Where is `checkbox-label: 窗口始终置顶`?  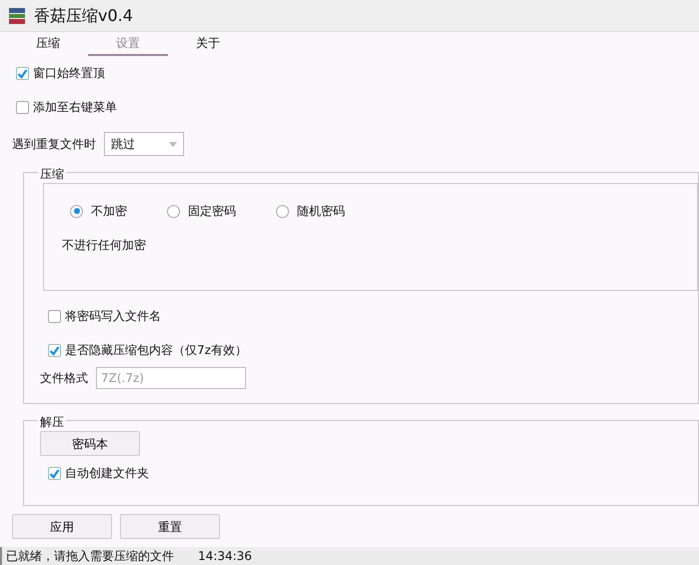
checkbox-label: 窗口始终置顶 is located at coordinates (69, 73).